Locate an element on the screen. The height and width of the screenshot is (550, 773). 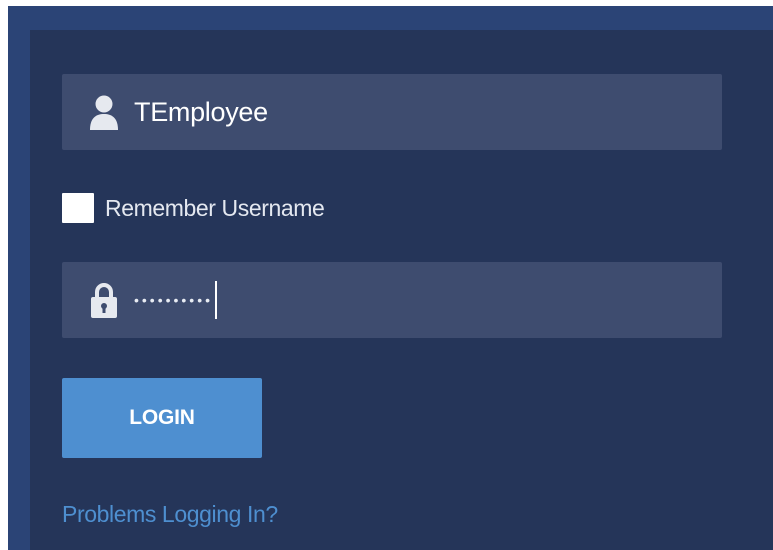
problems-logging-in-link: Problems Logging In? is located at coordinates (170, 514).